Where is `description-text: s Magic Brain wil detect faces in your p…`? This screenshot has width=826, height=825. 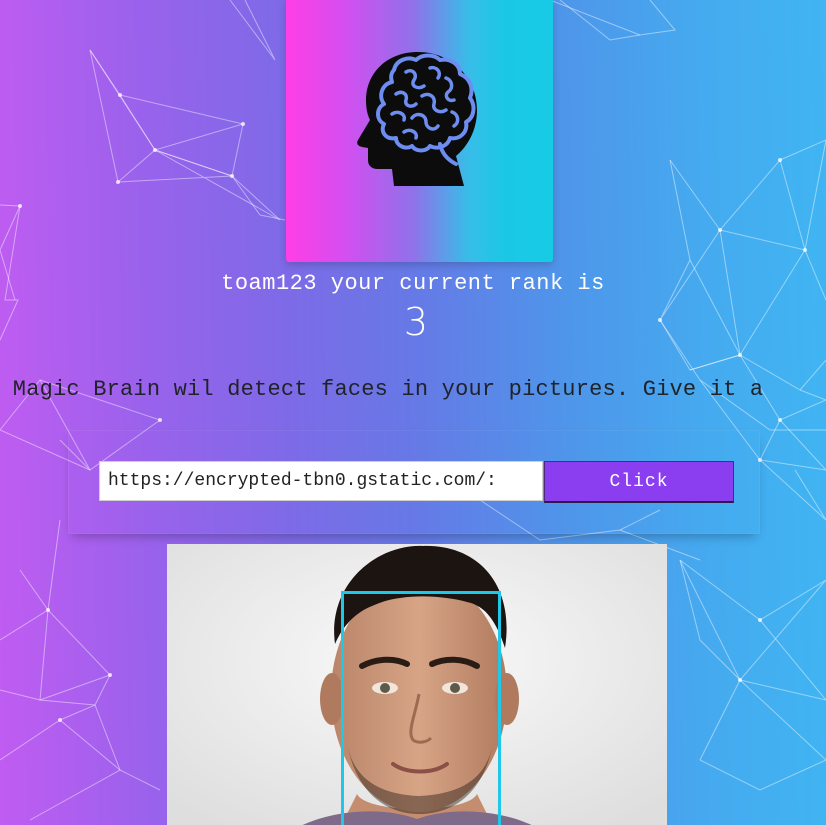
description-text: s Magic Brain wil detect faces in your p… is located at coordinates (382, 389).